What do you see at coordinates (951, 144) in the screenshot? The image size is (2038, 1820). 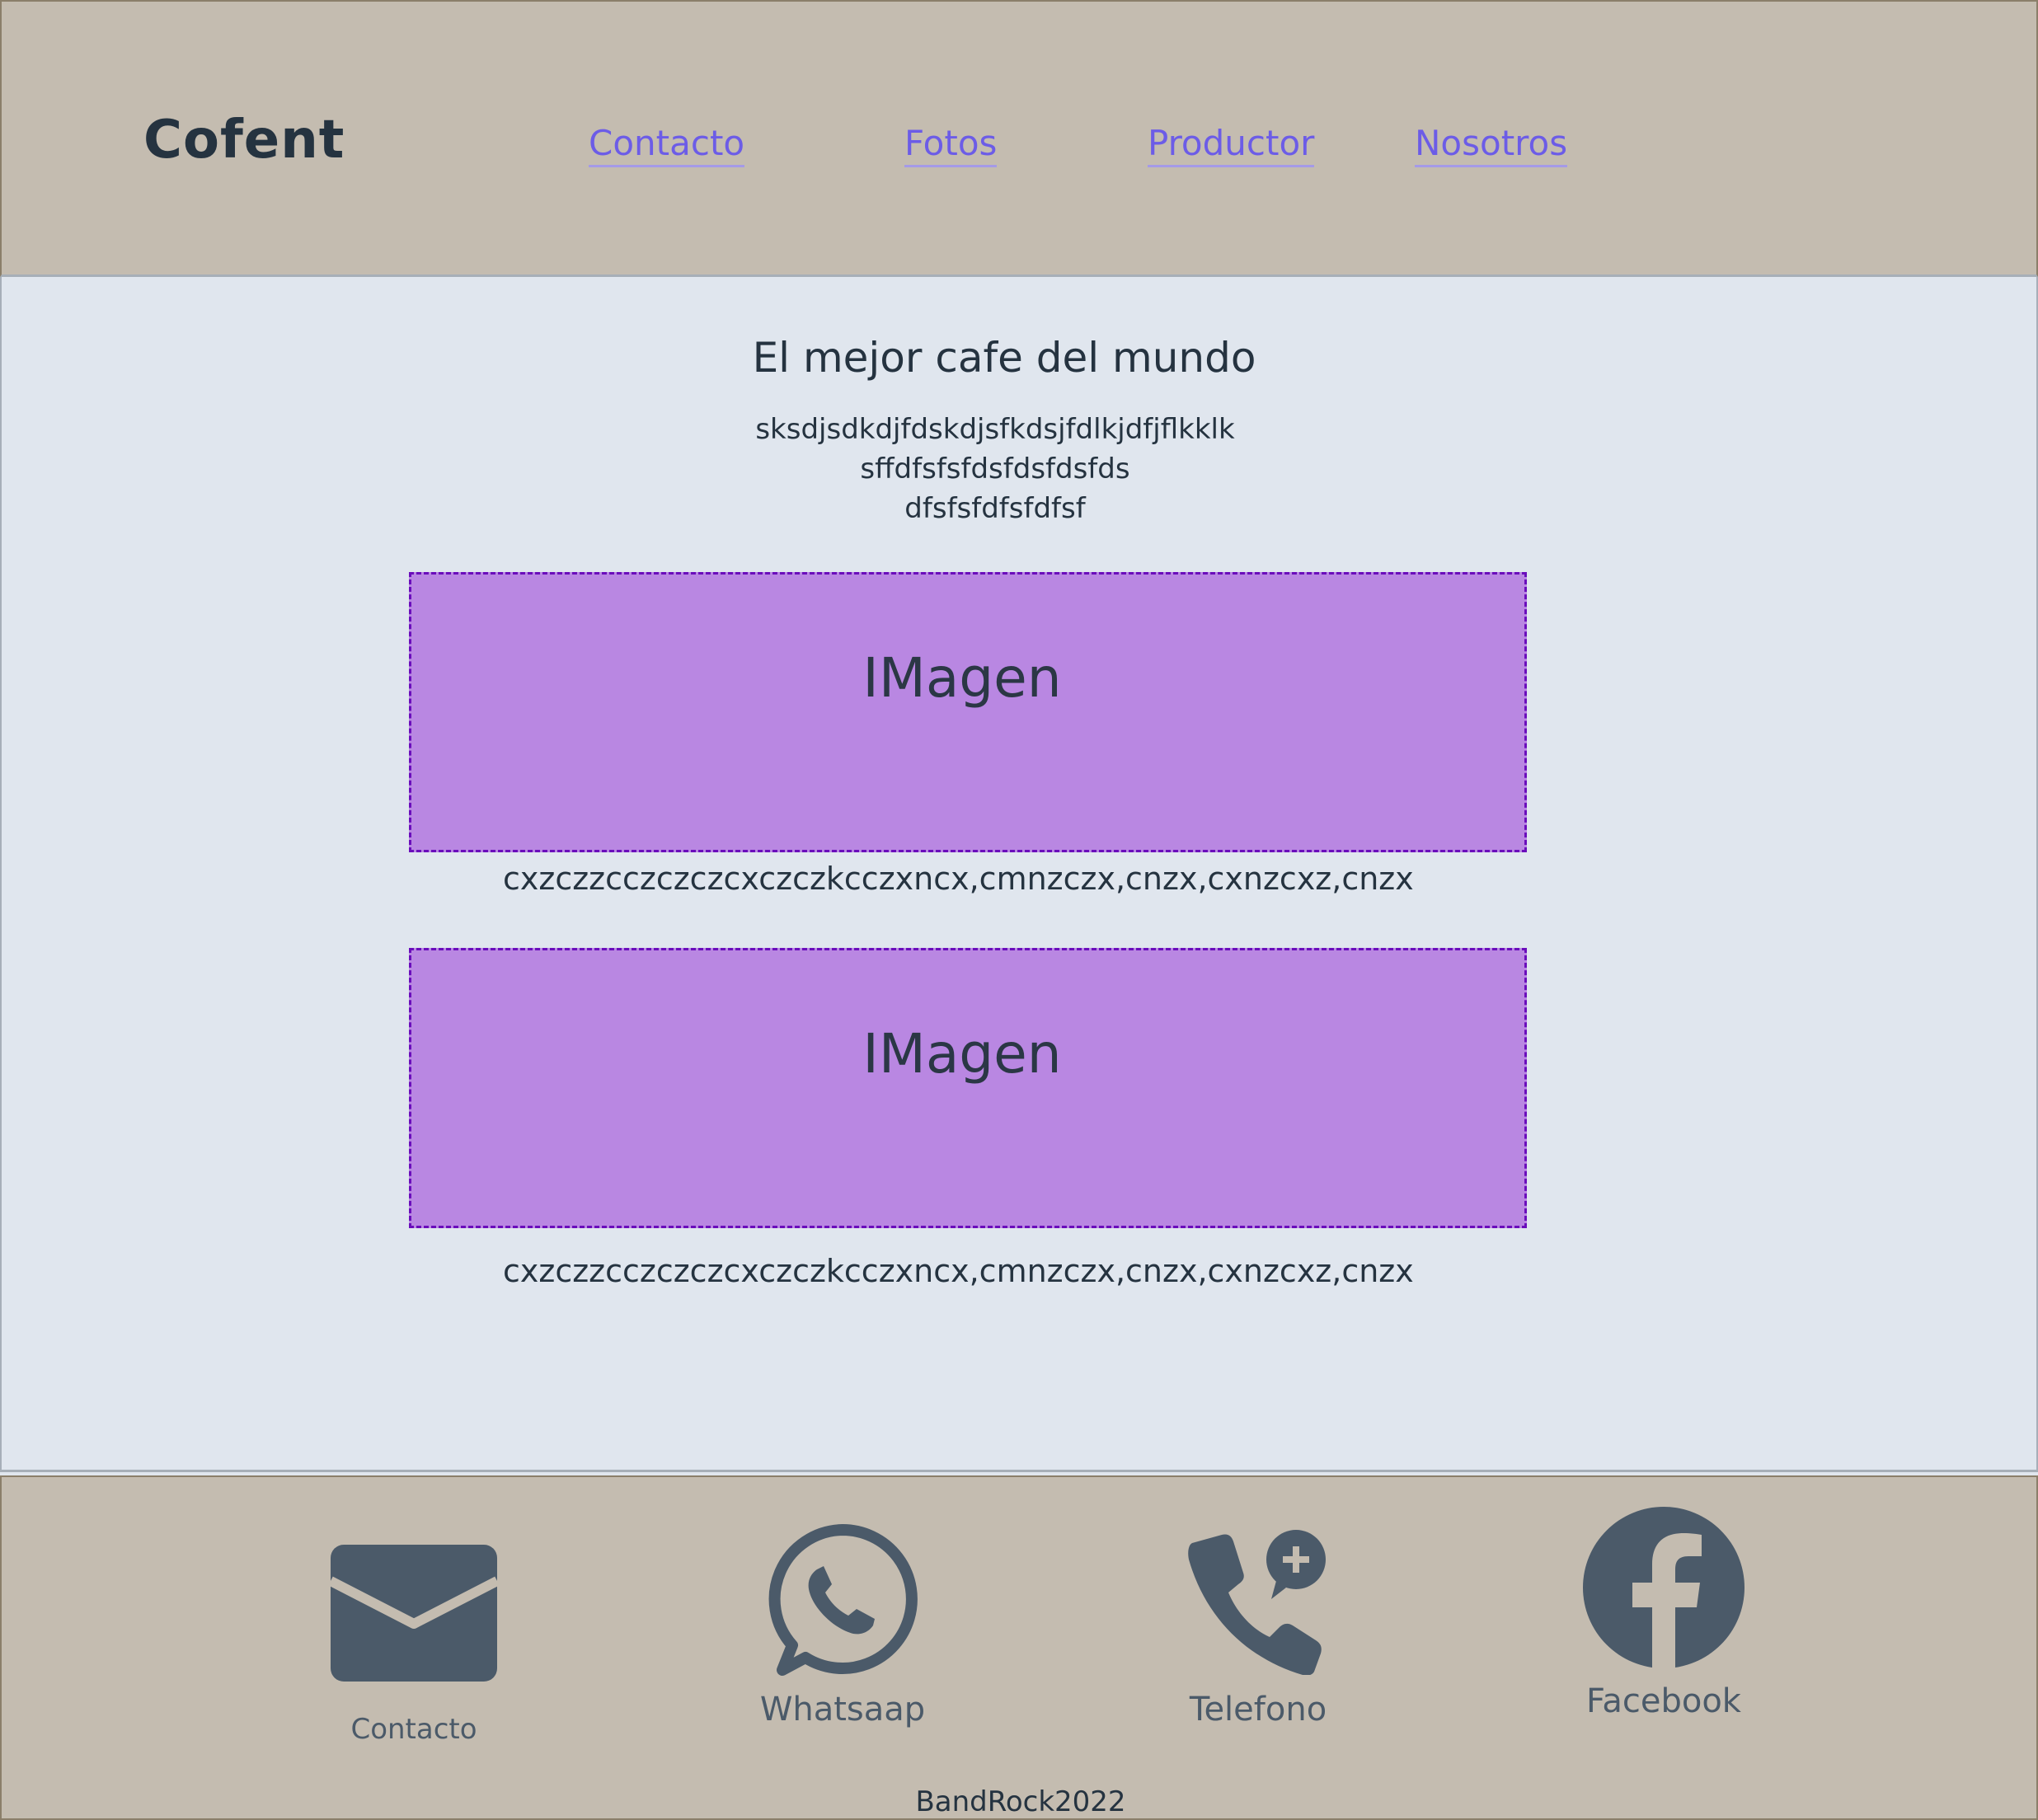 I see `nav-link-fotos: Fotos` at bounding box center [951, 144].